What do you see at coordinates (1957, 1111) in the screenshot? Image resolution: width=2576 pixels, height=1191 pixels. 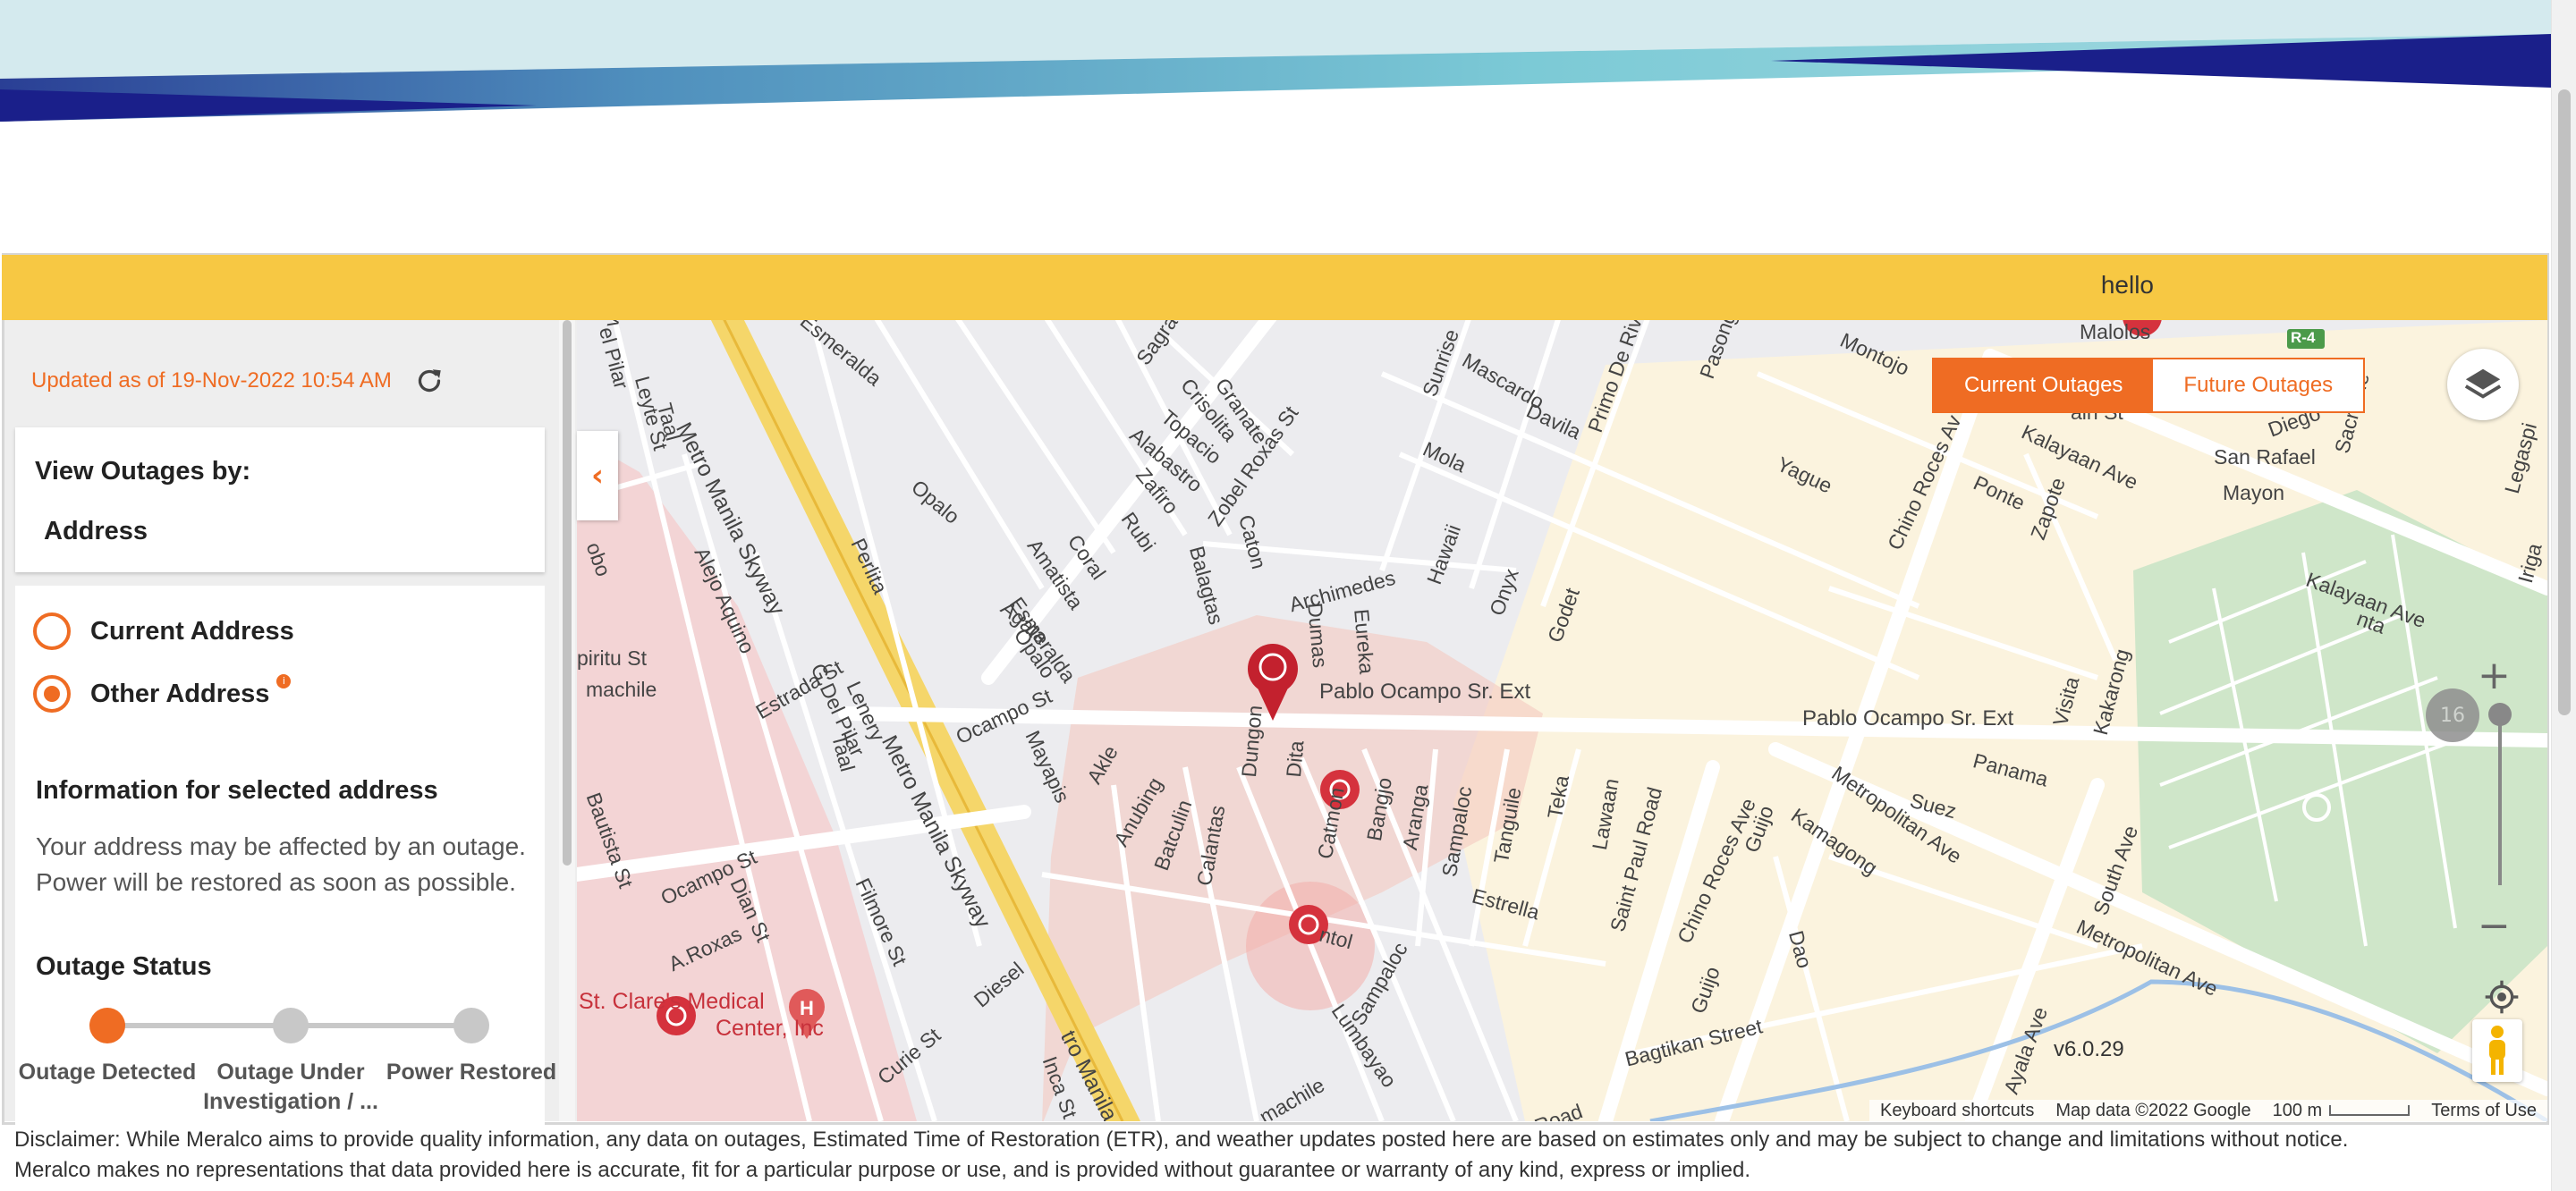 I see `keyboard-shortcuts-link: Keyboard shortcuts` at bounding box center [1957, 1111].